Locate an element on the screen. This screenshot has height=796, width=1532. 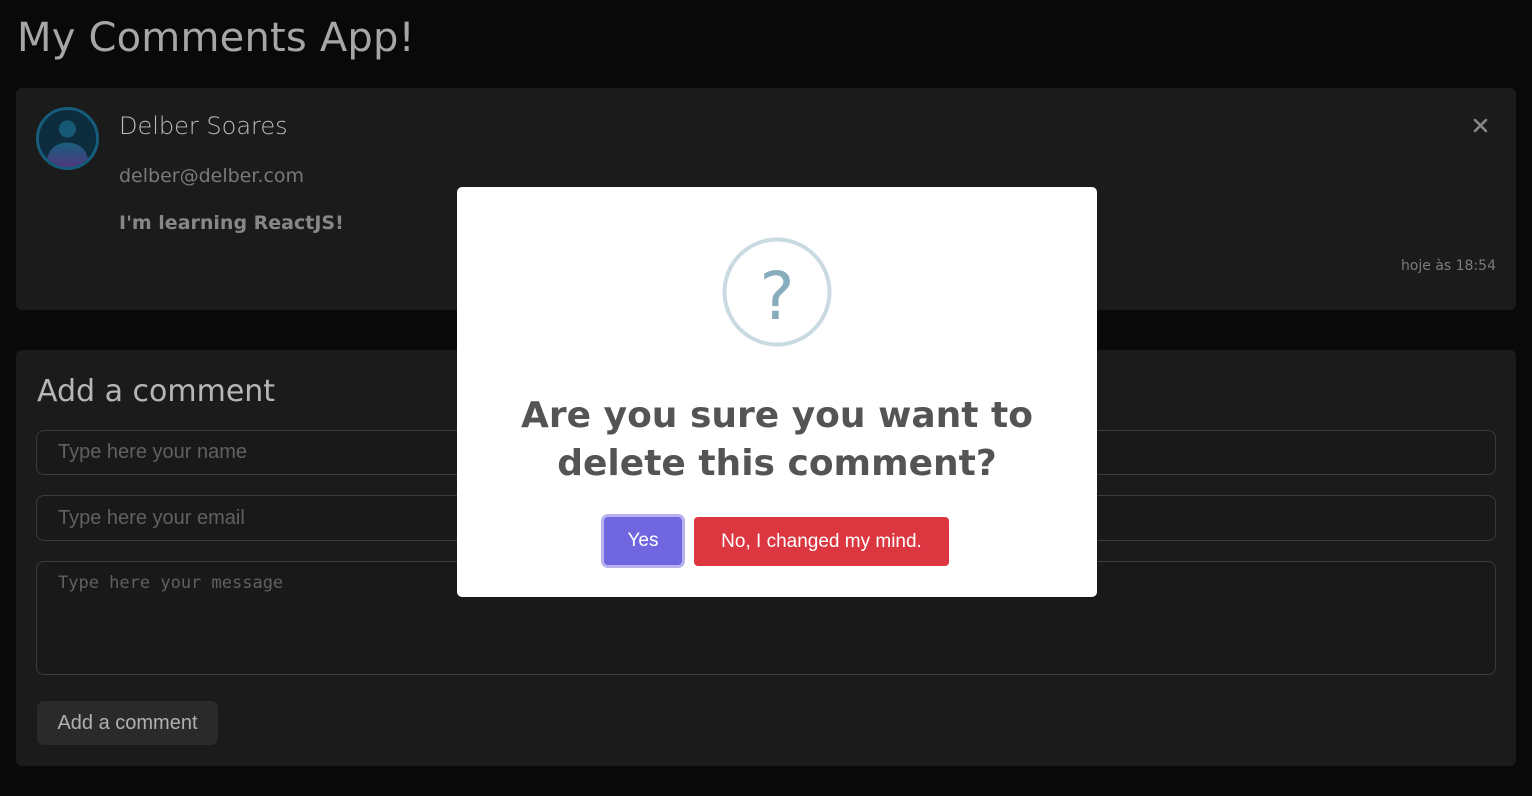
question-icon: ? is located at coordinates (777, 292).